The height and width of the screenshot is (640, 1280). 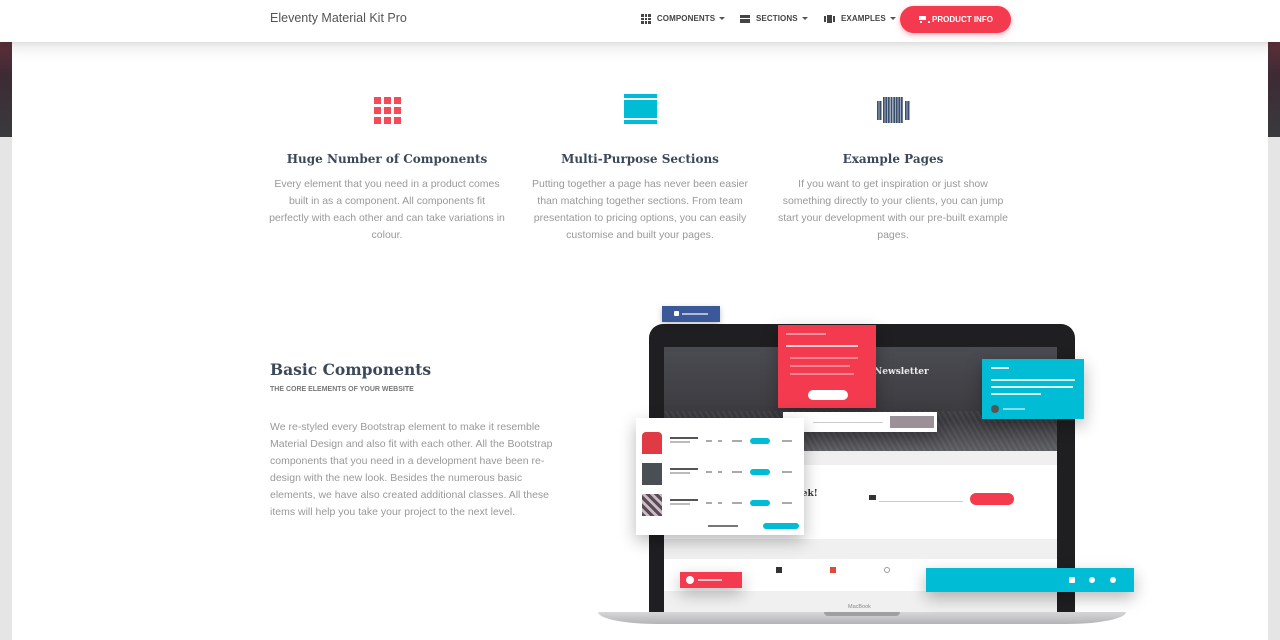 I want to click on nav-components-dropdown: Components, so click(x=683, y=19).